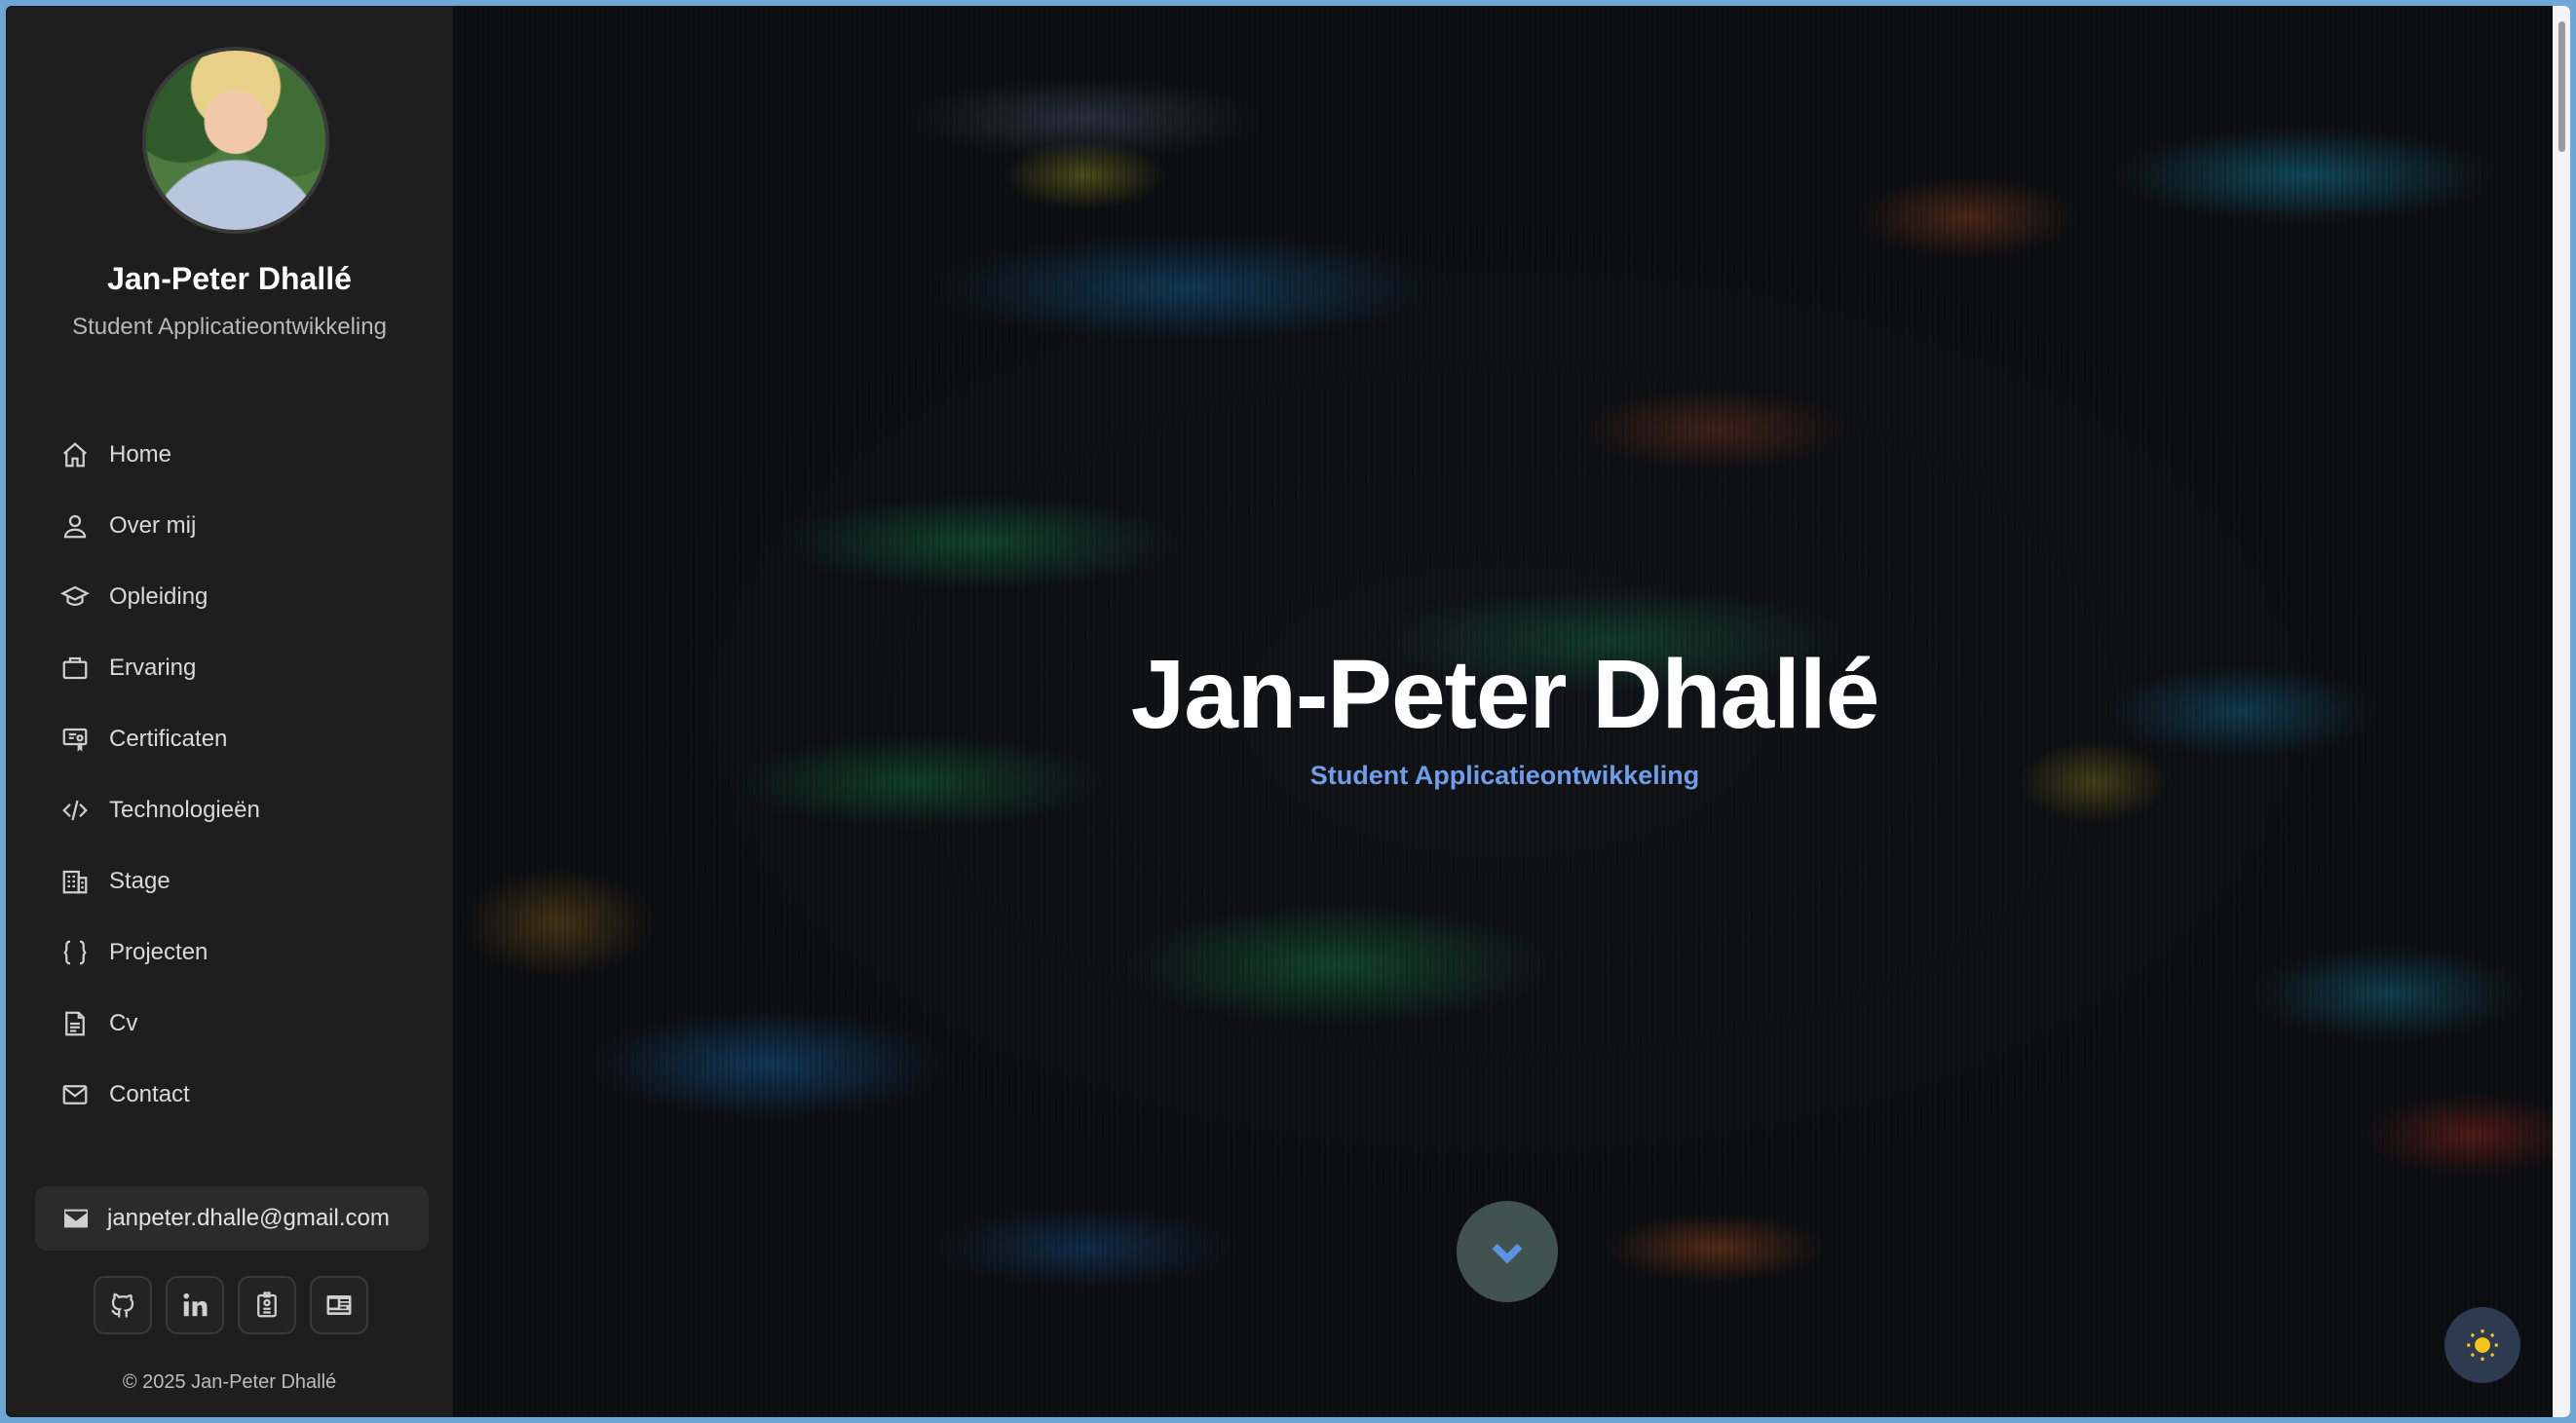 This screenshot has height=1423, width=2576. What do you see at coordinates (230, 881) in the screenshot?
I see `sidebar-item-stage: Stage` at bounding box center [230, 881].